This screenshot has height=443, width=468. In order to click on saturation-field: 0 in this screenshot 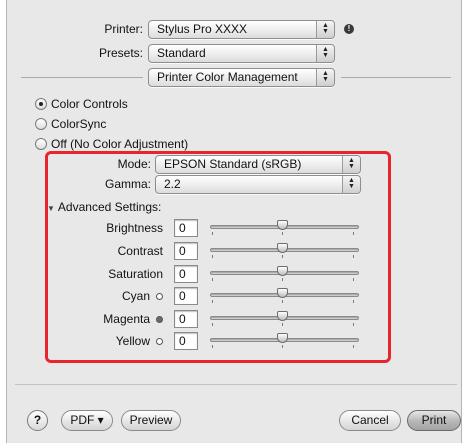, I will do `click(186, 274)`.